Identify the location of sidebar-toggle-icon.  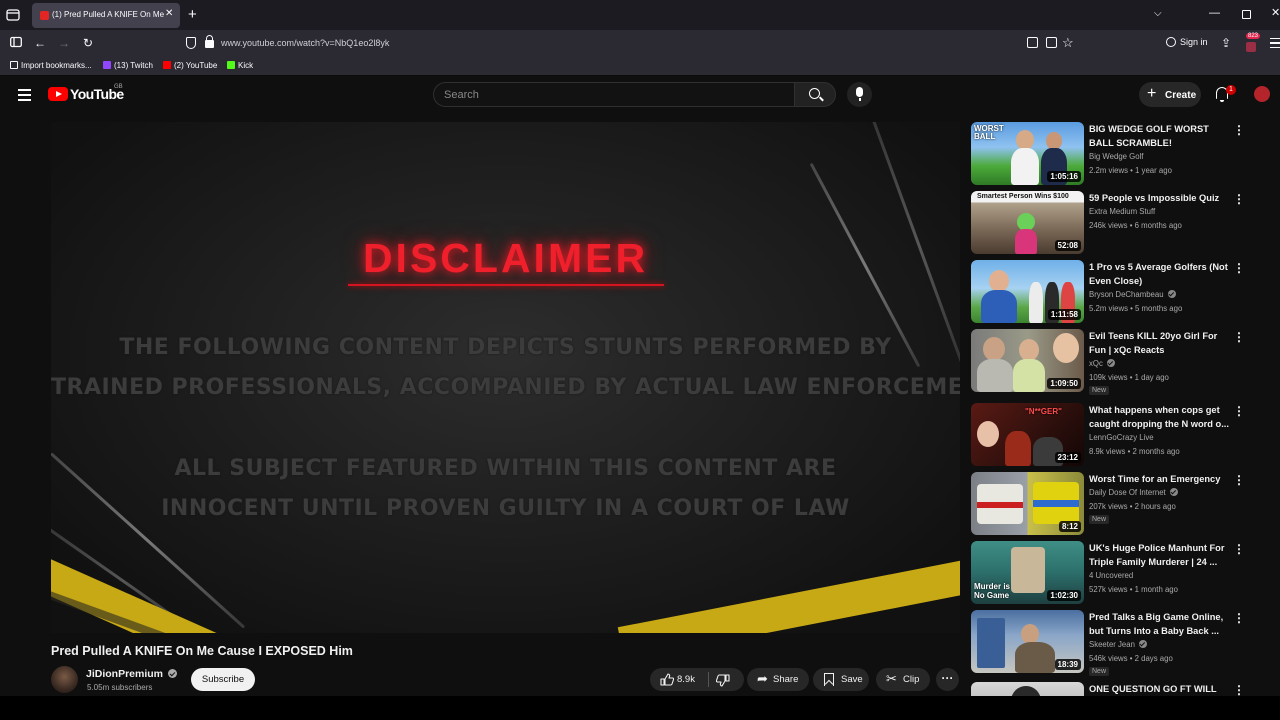
(16, 43).